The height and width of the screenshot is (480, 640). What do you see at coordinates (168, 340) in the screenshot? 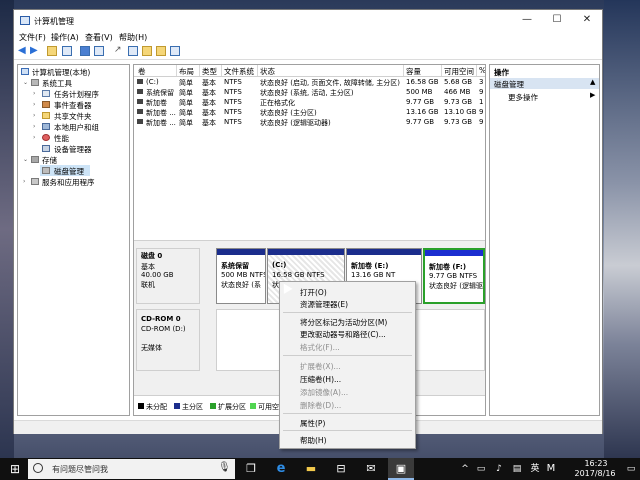
I see `cdrom-0-label: CD-ROM 0 CD-ROM (D:) 无媒体` at bounding box center [168, 340].